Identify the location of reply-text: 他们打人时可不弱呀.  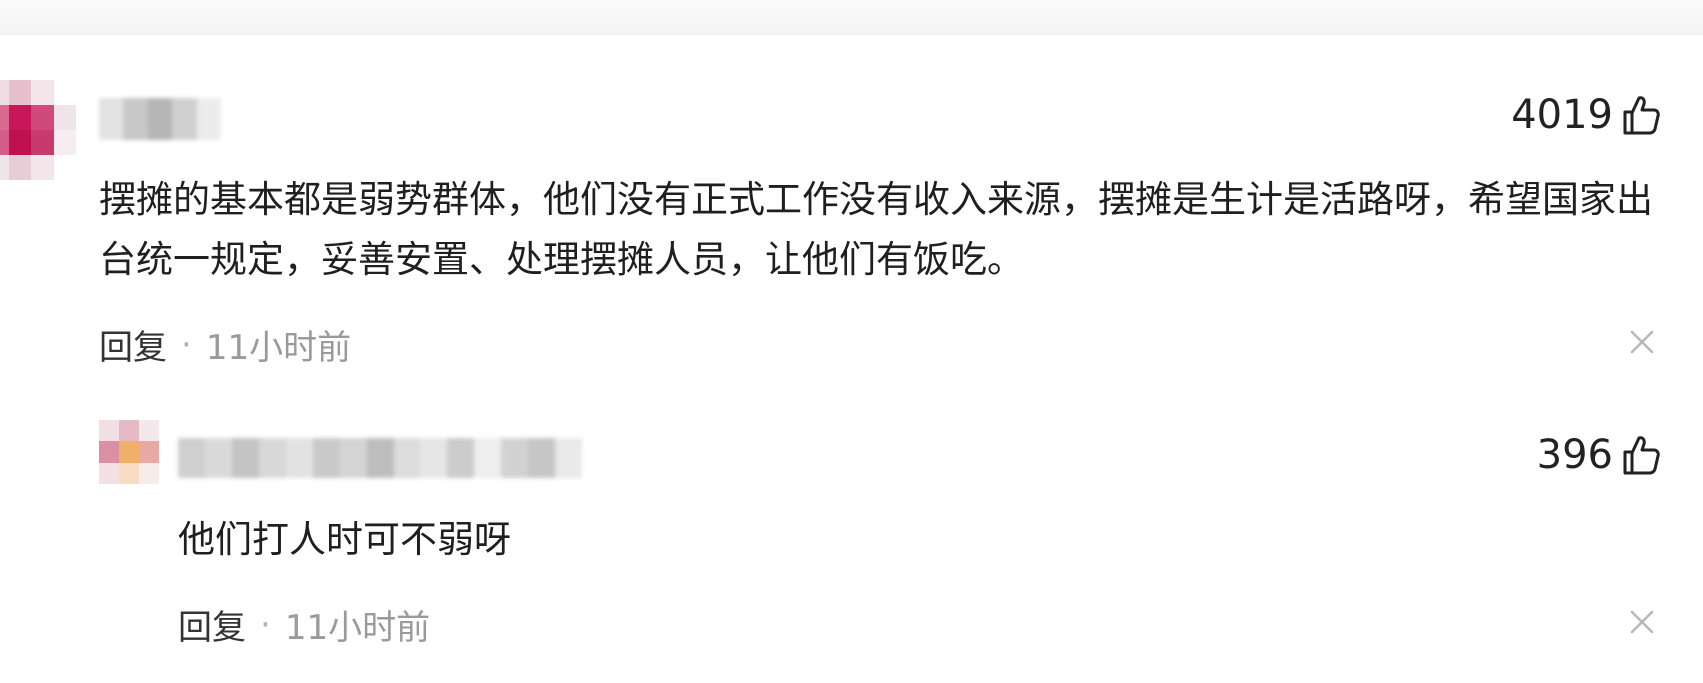
(344, 539).